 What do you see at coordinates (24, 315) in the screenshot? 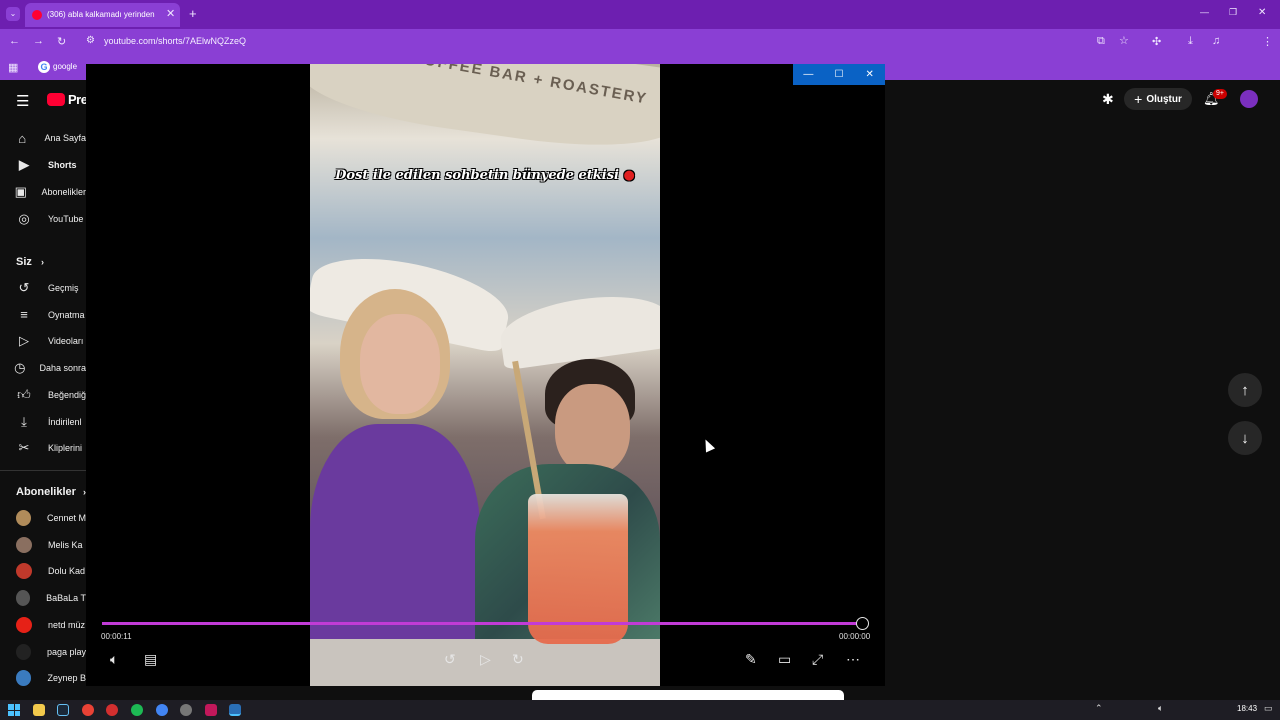
I see `playlist-icon: ≡` at bounding box center [24, 315].